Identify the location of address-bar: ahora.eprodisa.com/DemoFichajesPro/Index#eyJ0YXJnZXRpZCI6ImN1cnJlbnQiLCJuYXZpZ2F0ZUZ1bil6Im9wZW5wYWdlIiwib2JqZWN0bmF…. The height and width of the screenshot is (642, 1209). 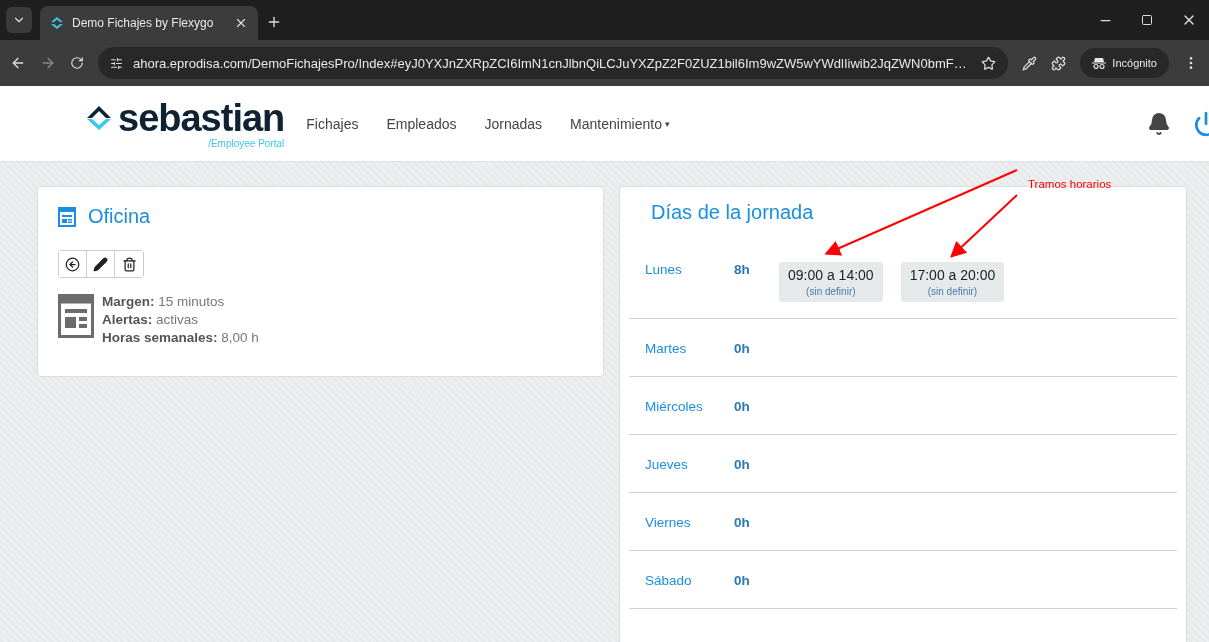
(553, 63).